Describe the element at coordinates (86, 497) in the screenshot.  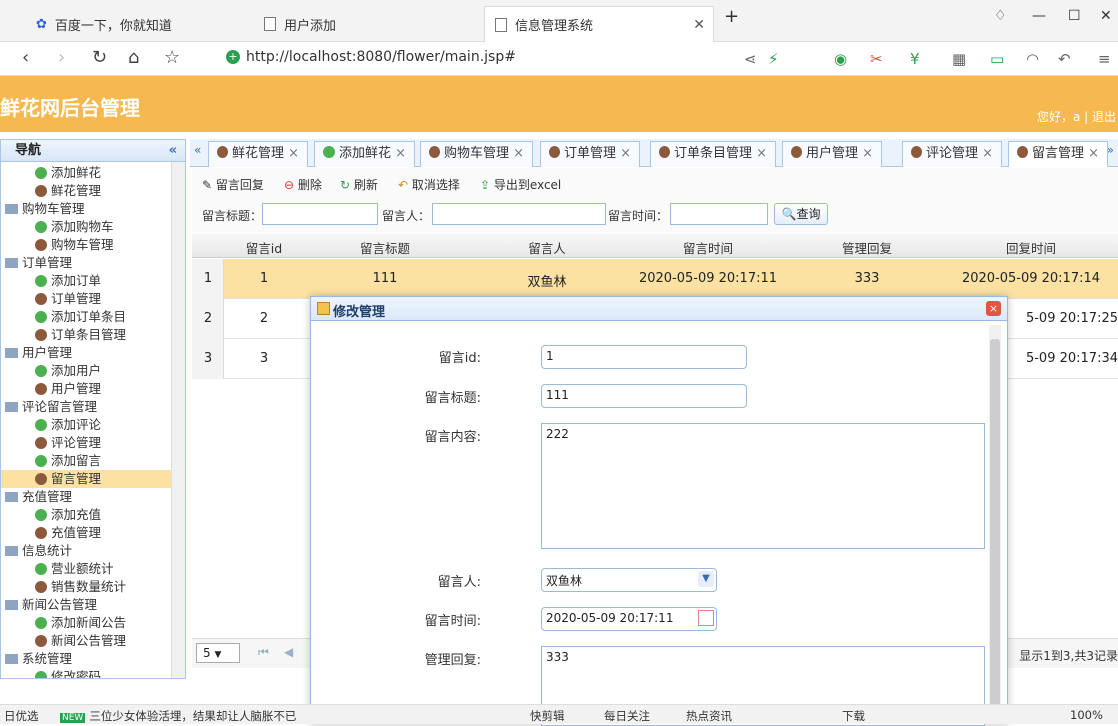
I see `nav-folder: 充值管理` at that location.